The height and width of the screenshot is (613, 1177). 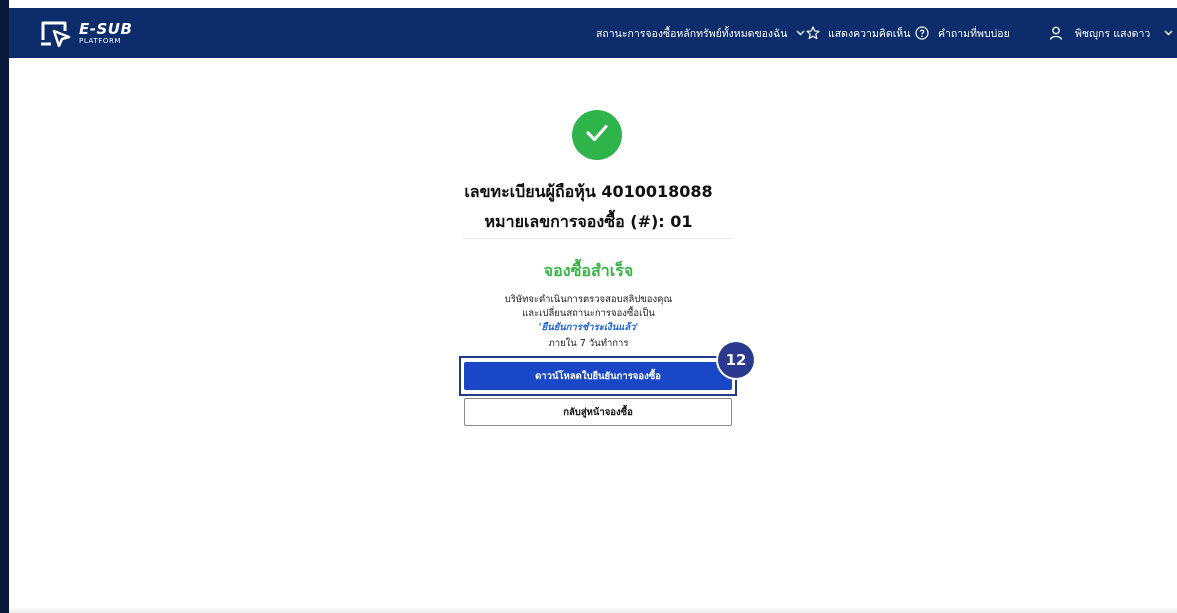 I want to click on back-to-subscription-button: กลับสู่หน้าจองซื้อ, so click(x=598, y=412).